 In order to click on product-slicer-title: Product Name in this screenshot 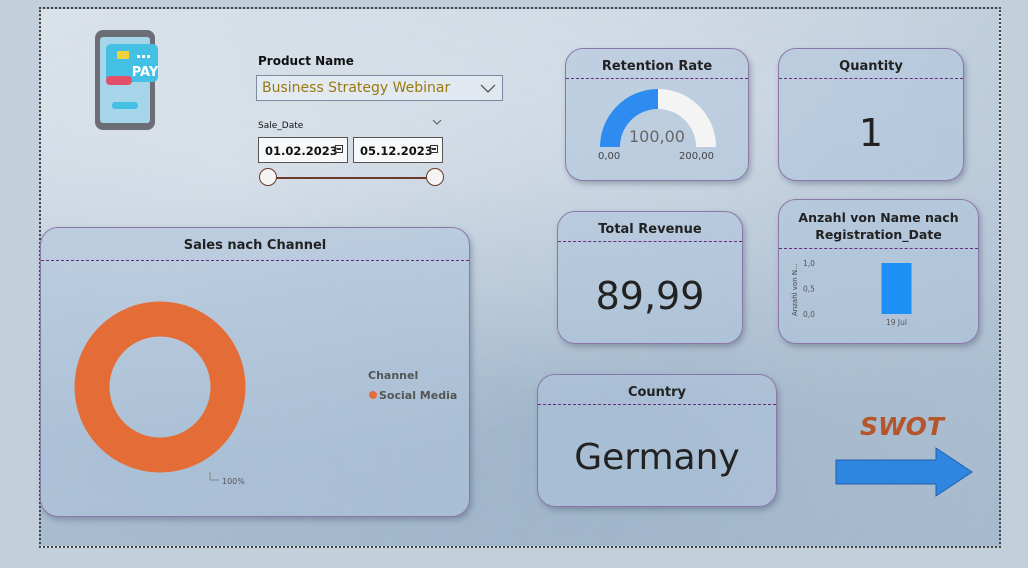, I will do `click(306, 61)`.